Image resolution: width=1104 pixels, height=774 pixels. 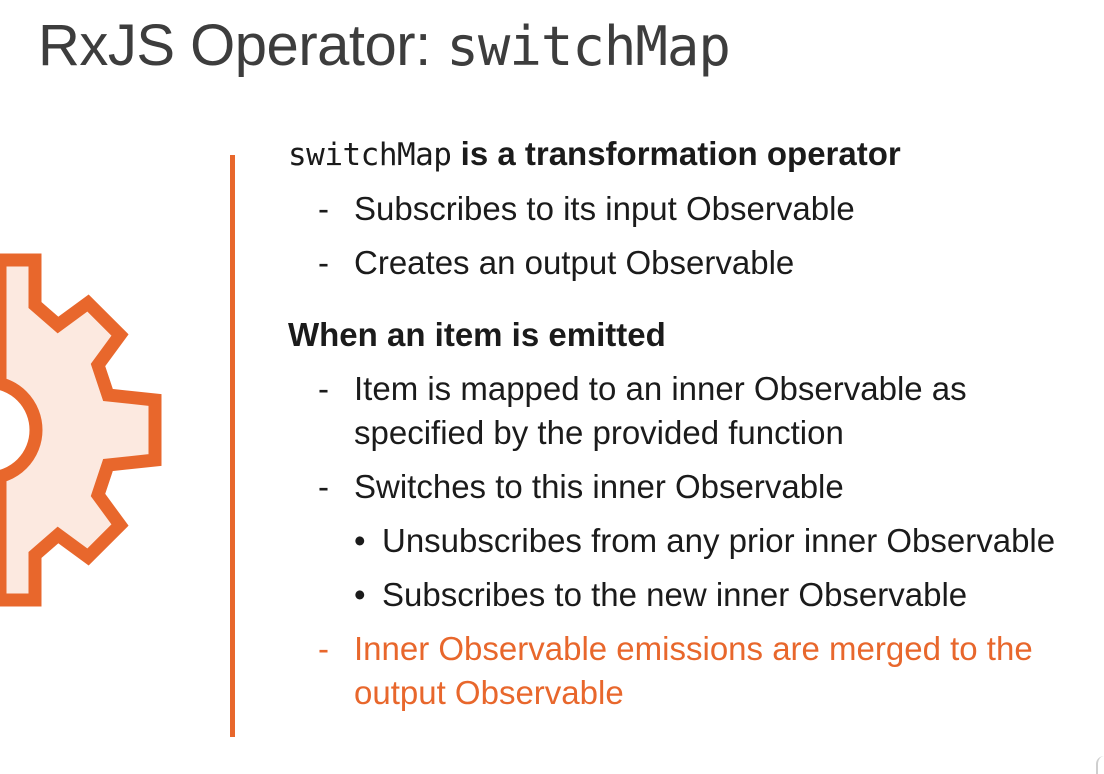 I want to click on heading-text: is a transformation operator, so click(x=676, y=153).